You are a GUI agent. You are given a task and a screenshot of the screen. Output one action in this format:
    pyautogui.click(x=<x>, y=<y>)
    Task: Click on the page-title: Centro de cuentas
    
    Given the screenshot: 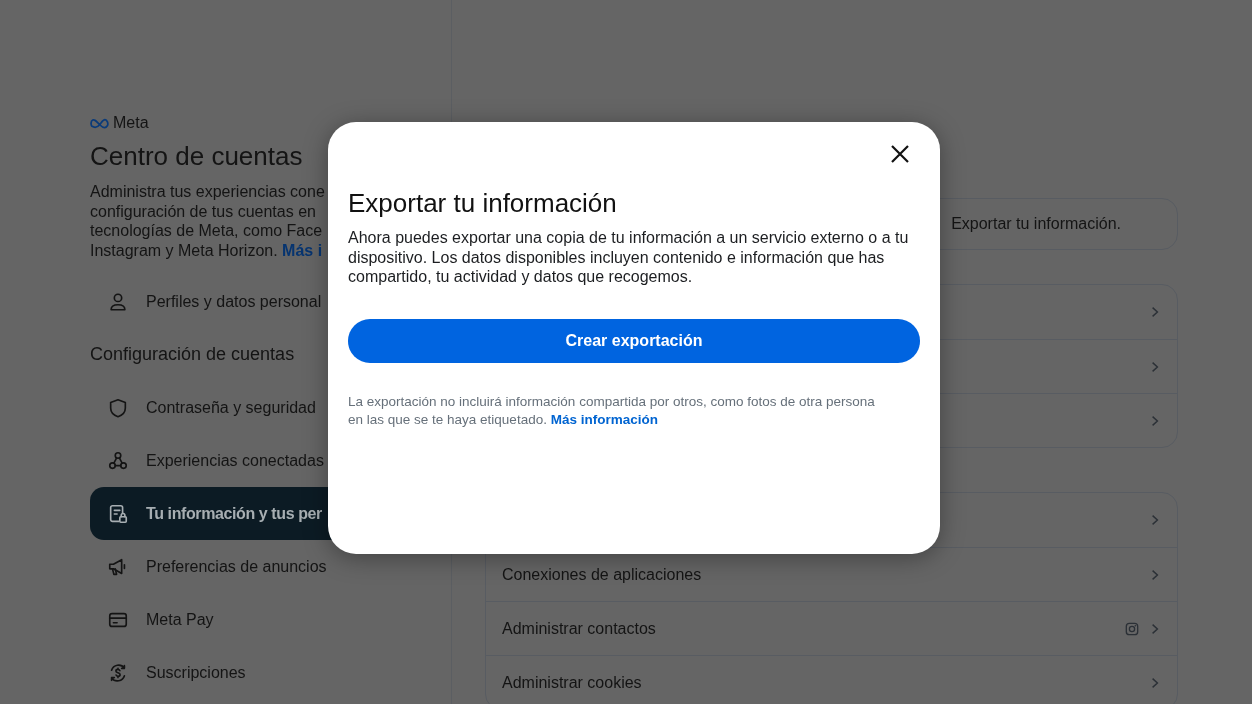 What is the action you would take?
    pyautogui.click(x=197, y=156)
    